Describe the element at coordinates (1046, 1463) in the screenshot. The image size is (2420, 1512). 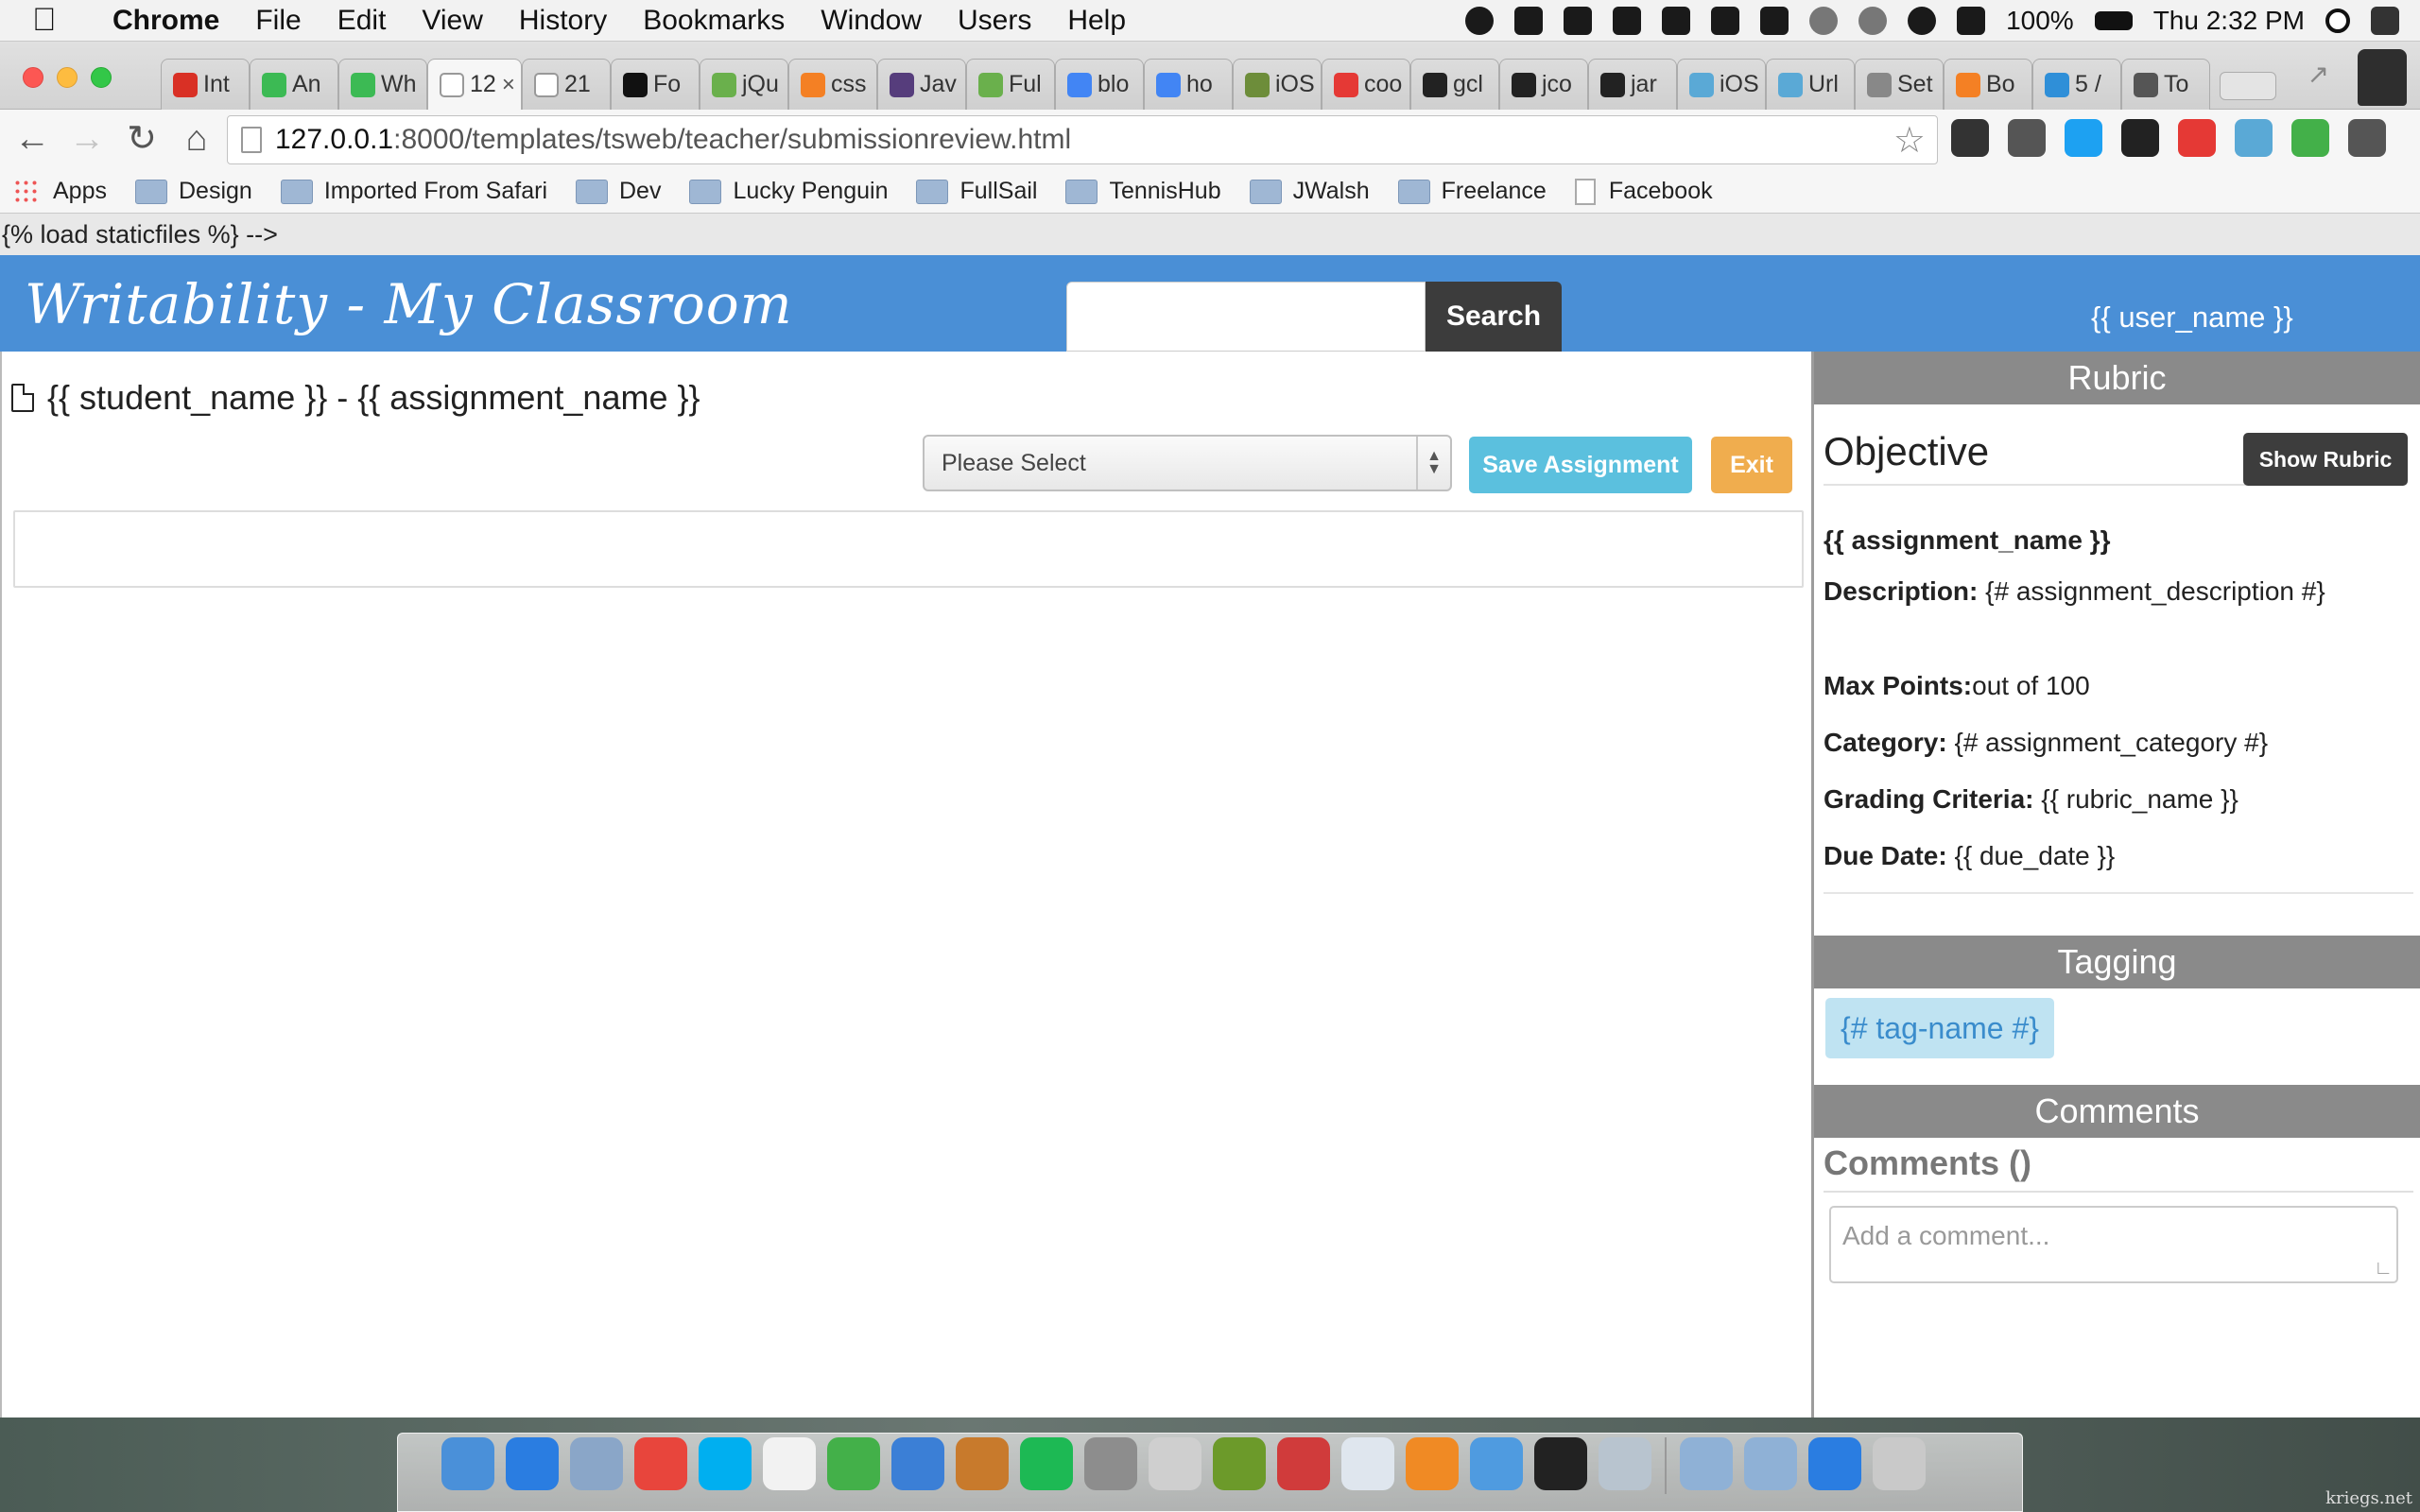
I see `spotify-icon` at that location.